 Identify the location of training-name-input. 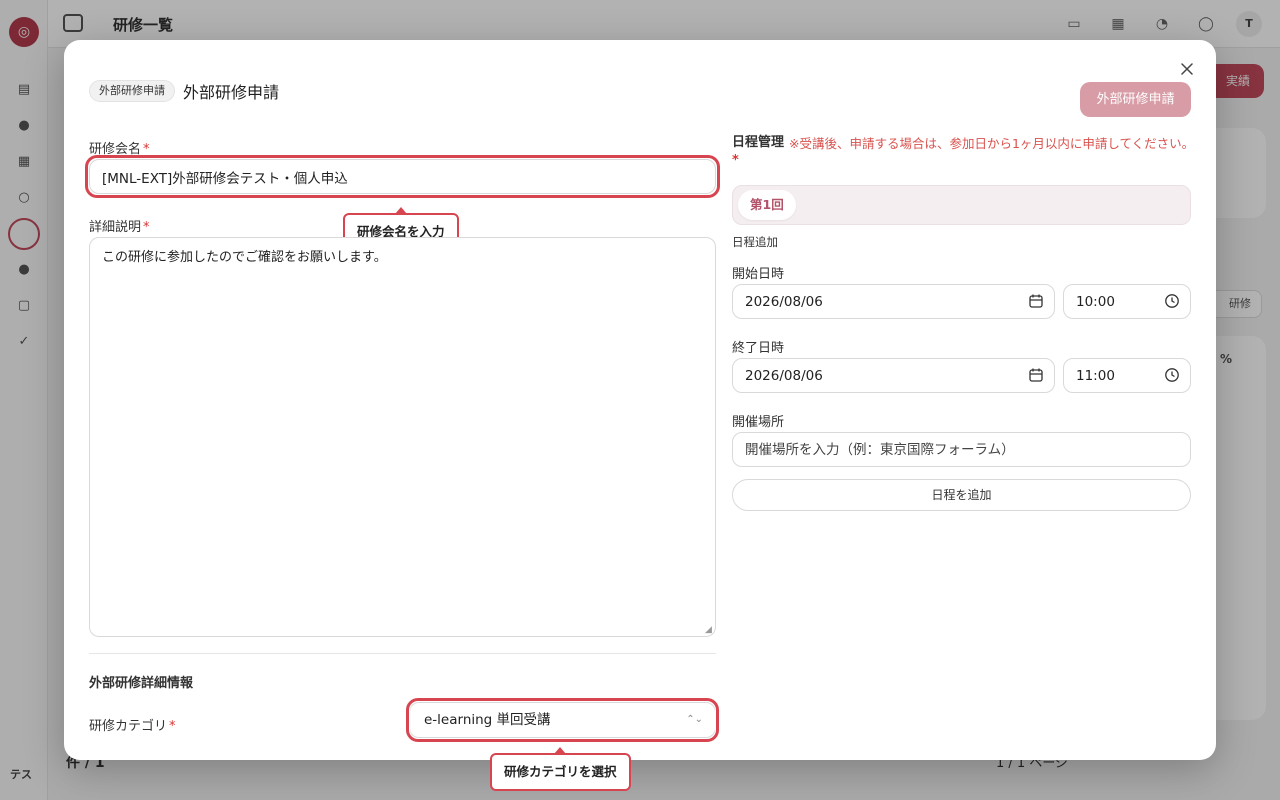
(402, 176).